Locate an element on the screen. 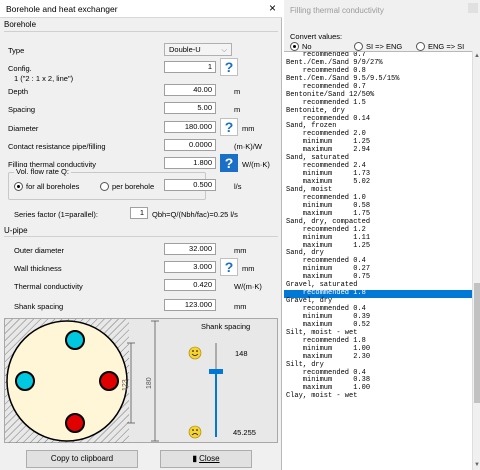 The image size is (480, 470). shank-spacing-label: Shank spacing is located at coordinates (39, 306).